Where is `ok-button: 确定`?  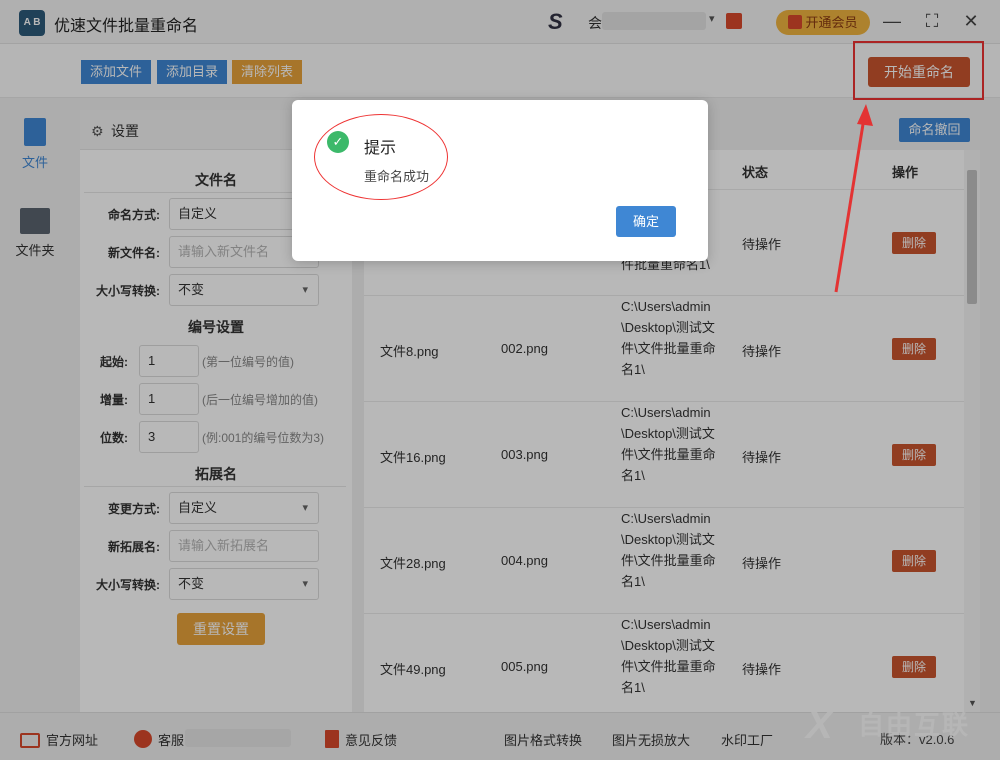 ok-button: 确定 is located at coordinates (646, 221).